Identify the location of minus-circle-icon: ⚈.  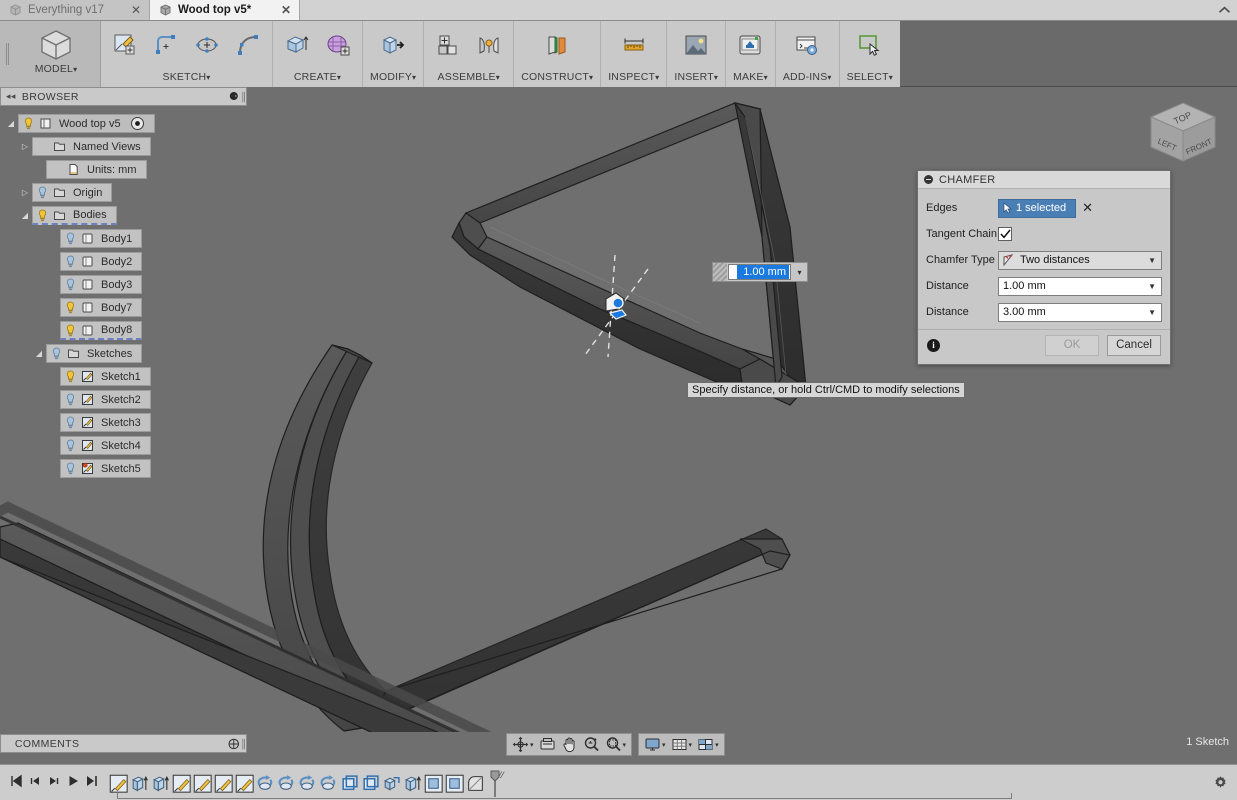
(234, 96).